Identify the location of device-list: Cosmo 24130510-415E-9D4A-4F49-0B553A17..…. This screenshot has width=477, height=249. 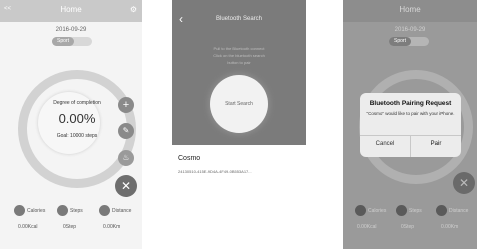
(239, 165).